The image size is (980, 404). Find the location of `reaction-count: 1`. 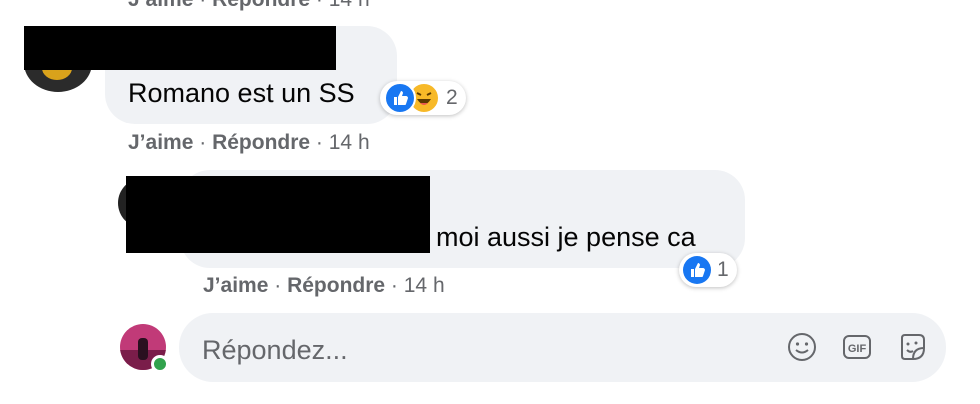

reaction-count: 1 is located at coordinates (723, 269).